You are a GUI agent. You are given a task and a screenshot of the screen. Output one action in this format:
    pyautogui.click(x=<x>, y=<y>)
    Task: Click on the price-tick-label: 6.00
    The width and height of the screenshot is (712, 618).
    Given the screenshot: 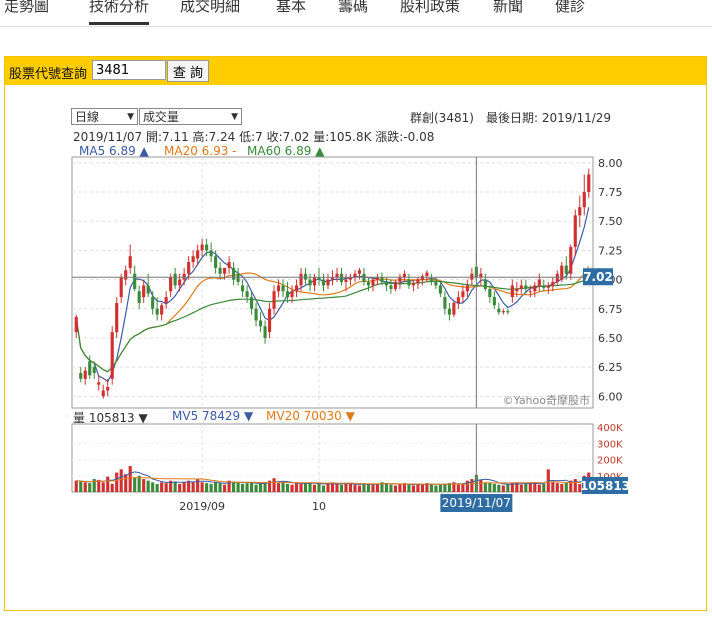 What is the action you would take?
    pyautogui.click(x=610, y=396)
    